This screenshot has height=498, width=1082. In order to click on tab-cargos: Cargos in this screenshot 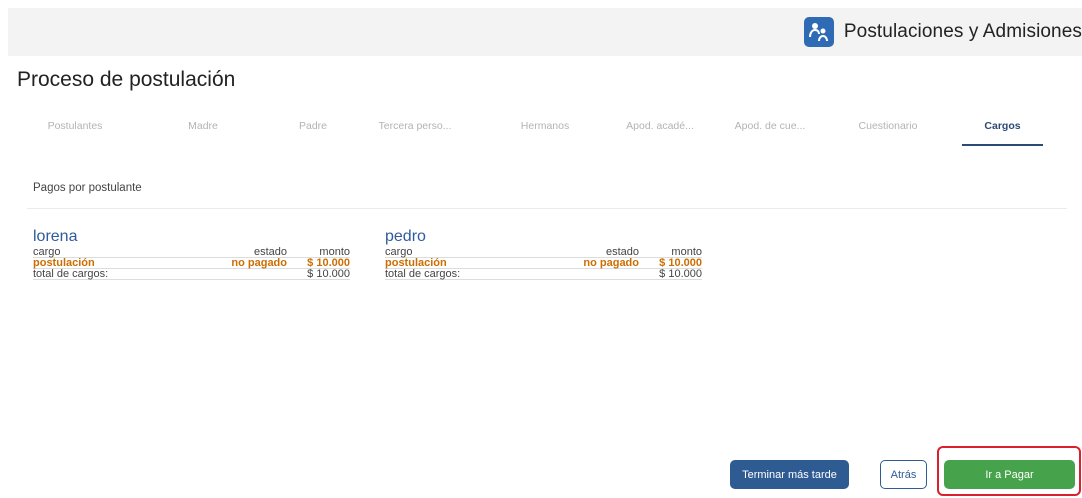, I will do `click(1002, 128)`.